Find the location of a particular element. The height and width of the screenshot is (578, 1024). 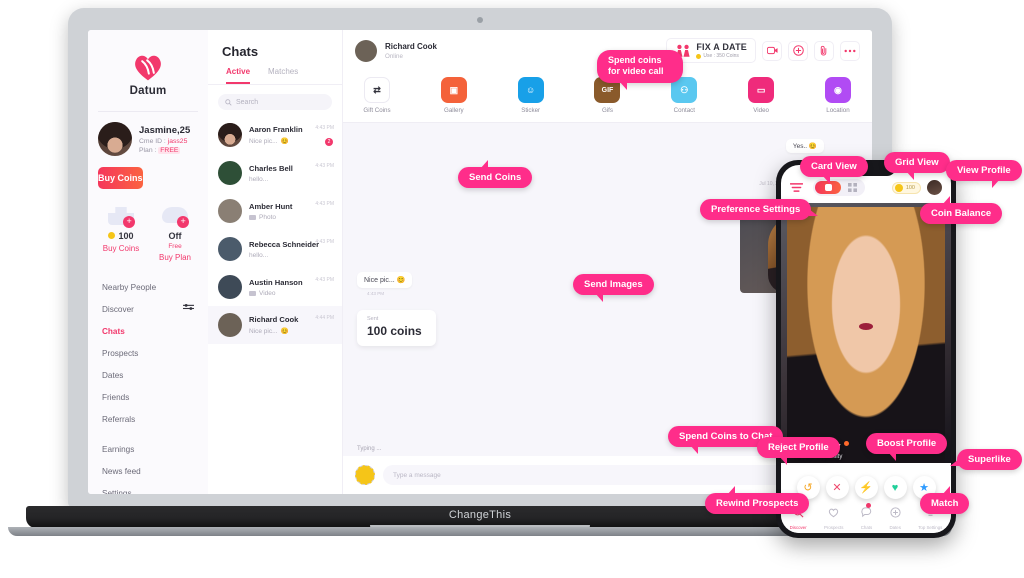

sidebar-item-nearby-people: Nearby People is located at coordinates (155, 287).